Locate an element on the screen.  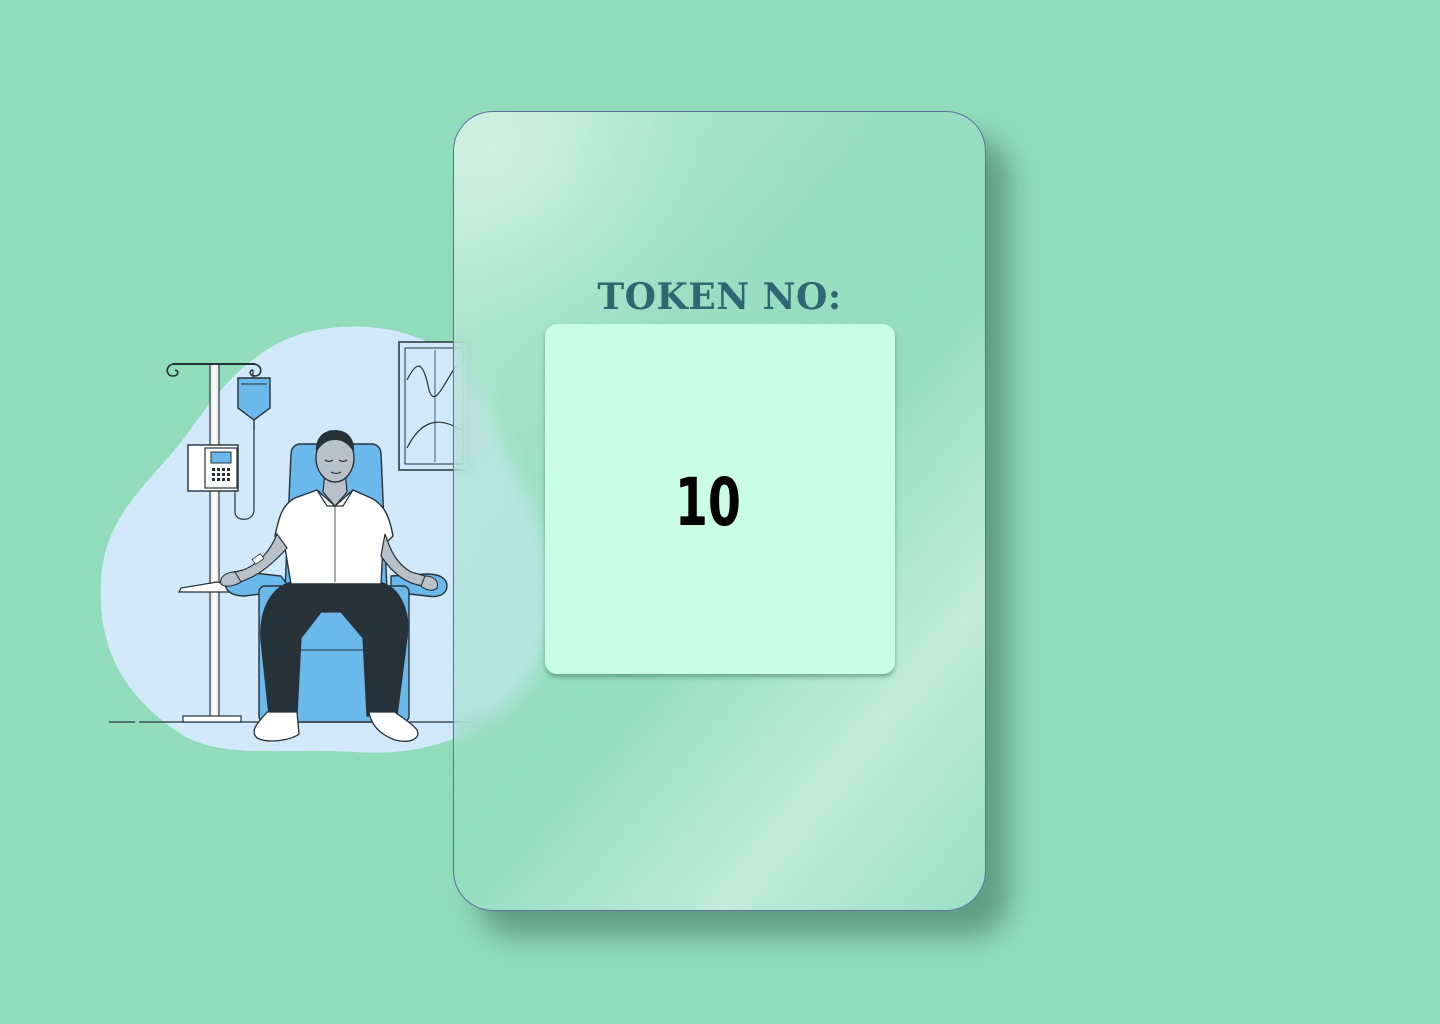
token-number-box: 10 is located at coordinates (720, 499).